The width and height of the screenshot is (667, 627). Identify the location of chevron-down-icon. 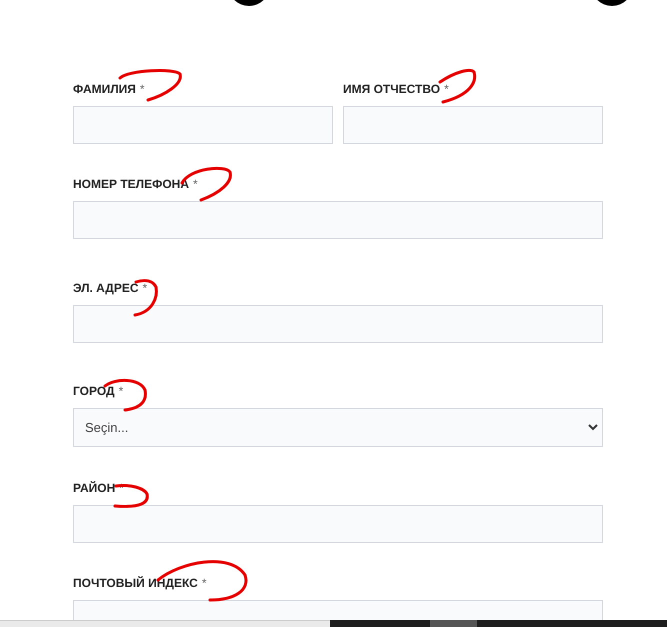
(593, 427).